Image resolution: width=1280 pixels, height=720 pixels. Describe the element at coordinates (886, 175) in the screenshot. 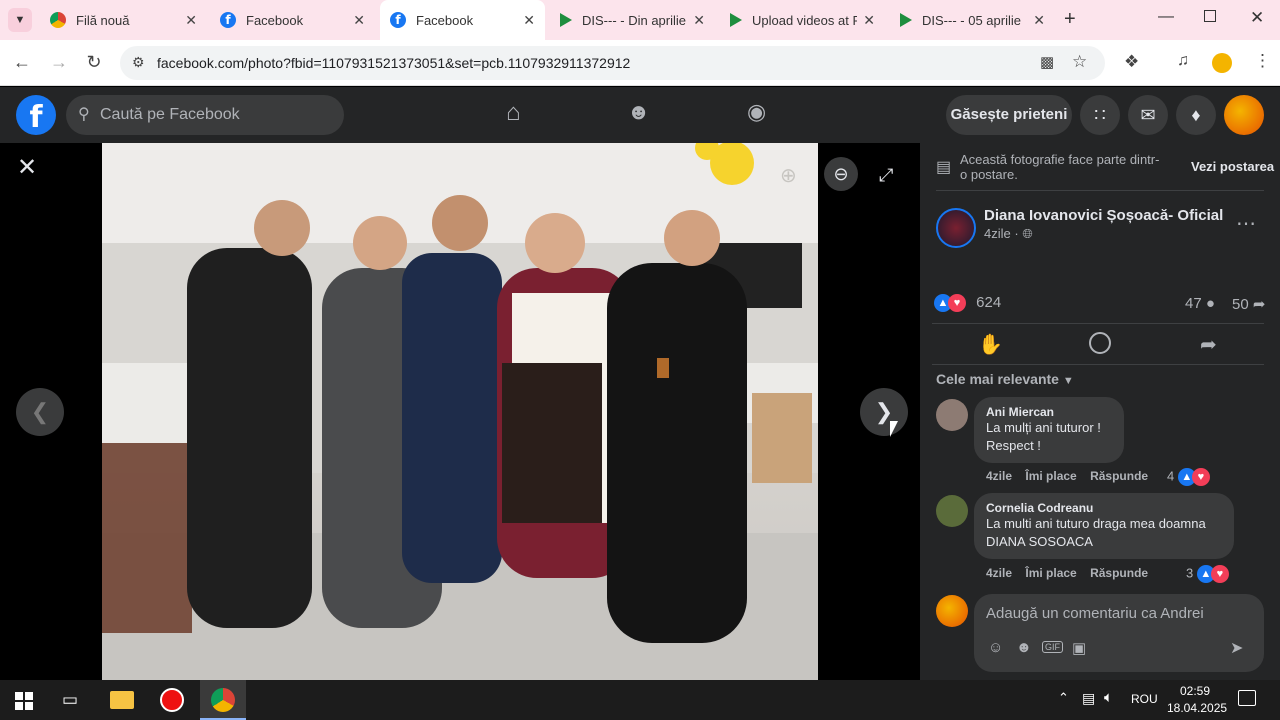

I see `fullscreen-icon: ⤢` at that location.